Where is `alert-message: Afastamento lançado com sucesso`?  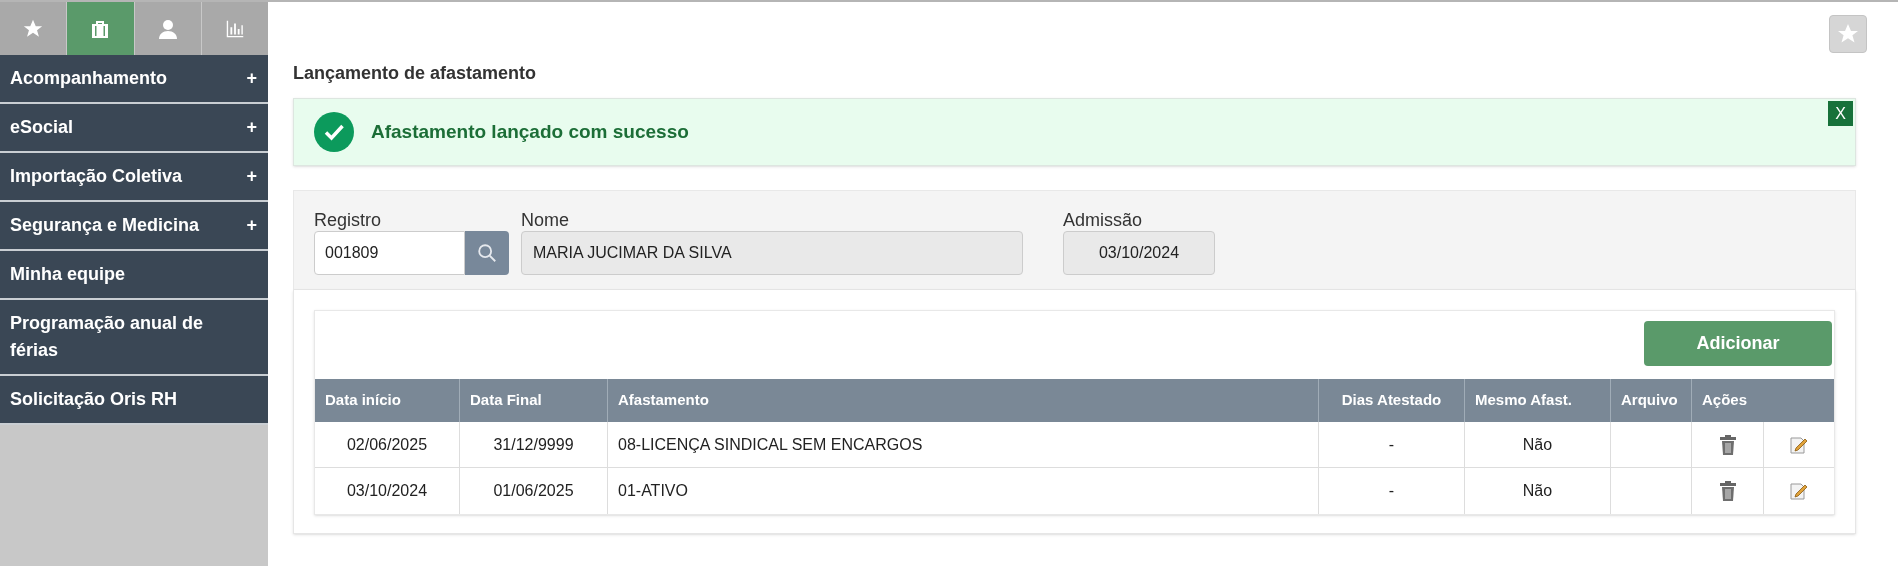 alert-message: Afastamento lançado com sucesso is located at coordinates (530, 131).